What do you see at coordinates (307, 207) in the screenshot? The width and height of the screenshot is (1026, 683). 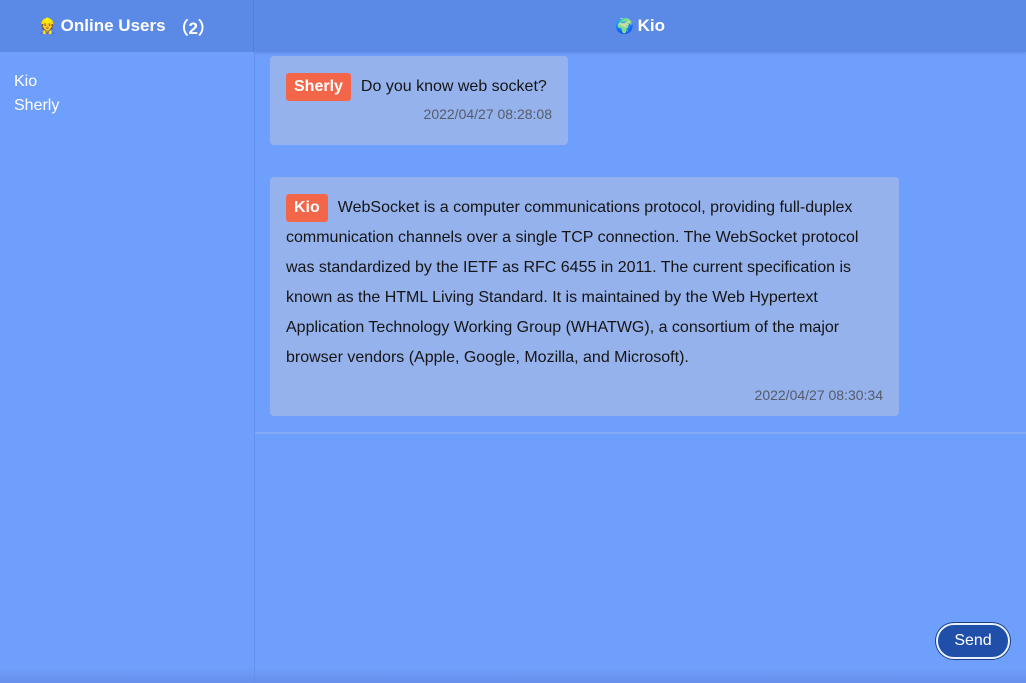 I see `sender-badge: Kio` at bounding box center [307, 207].